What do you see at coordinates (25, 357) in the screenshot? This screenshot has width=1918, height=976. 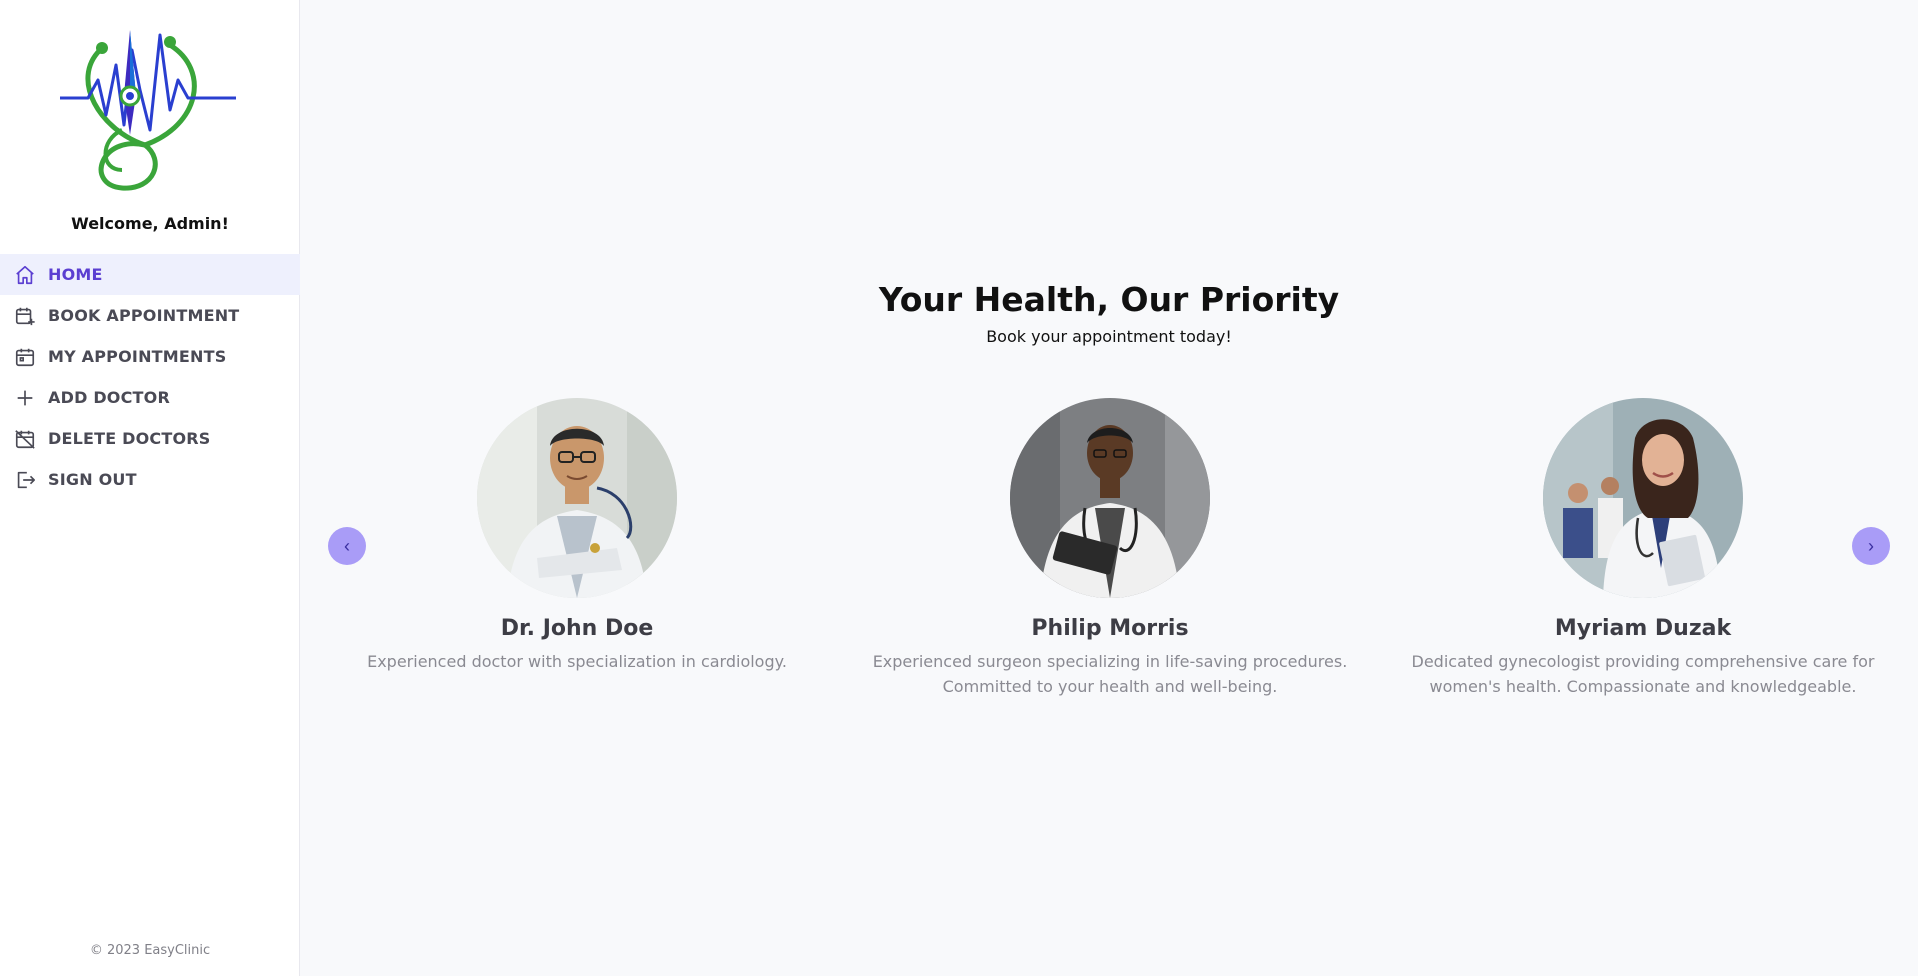 I see `calendar-icon` at bounding box center [25, 357].